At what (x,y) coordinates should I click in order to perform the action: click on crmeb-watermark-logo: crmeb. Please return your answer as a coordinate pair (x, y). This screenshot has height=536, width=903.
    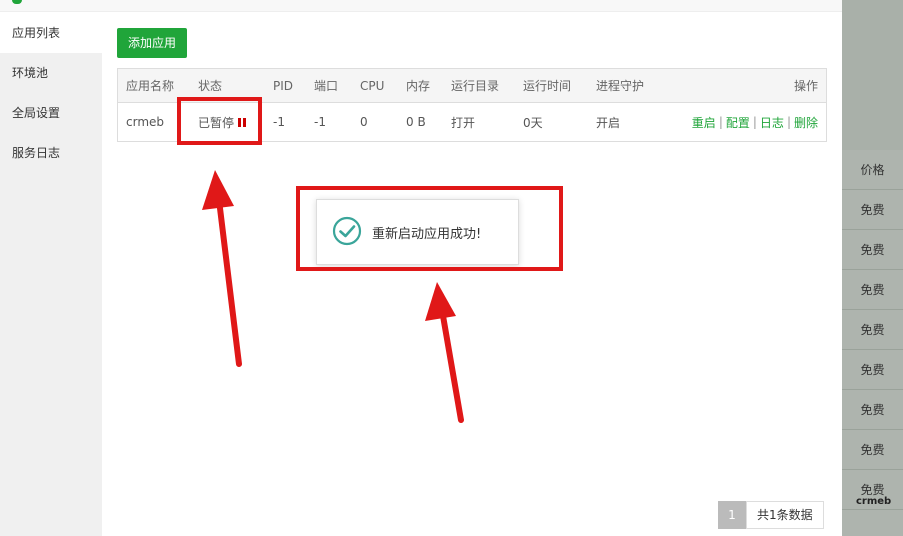
    Looking at the image, I should click on (874, 501).